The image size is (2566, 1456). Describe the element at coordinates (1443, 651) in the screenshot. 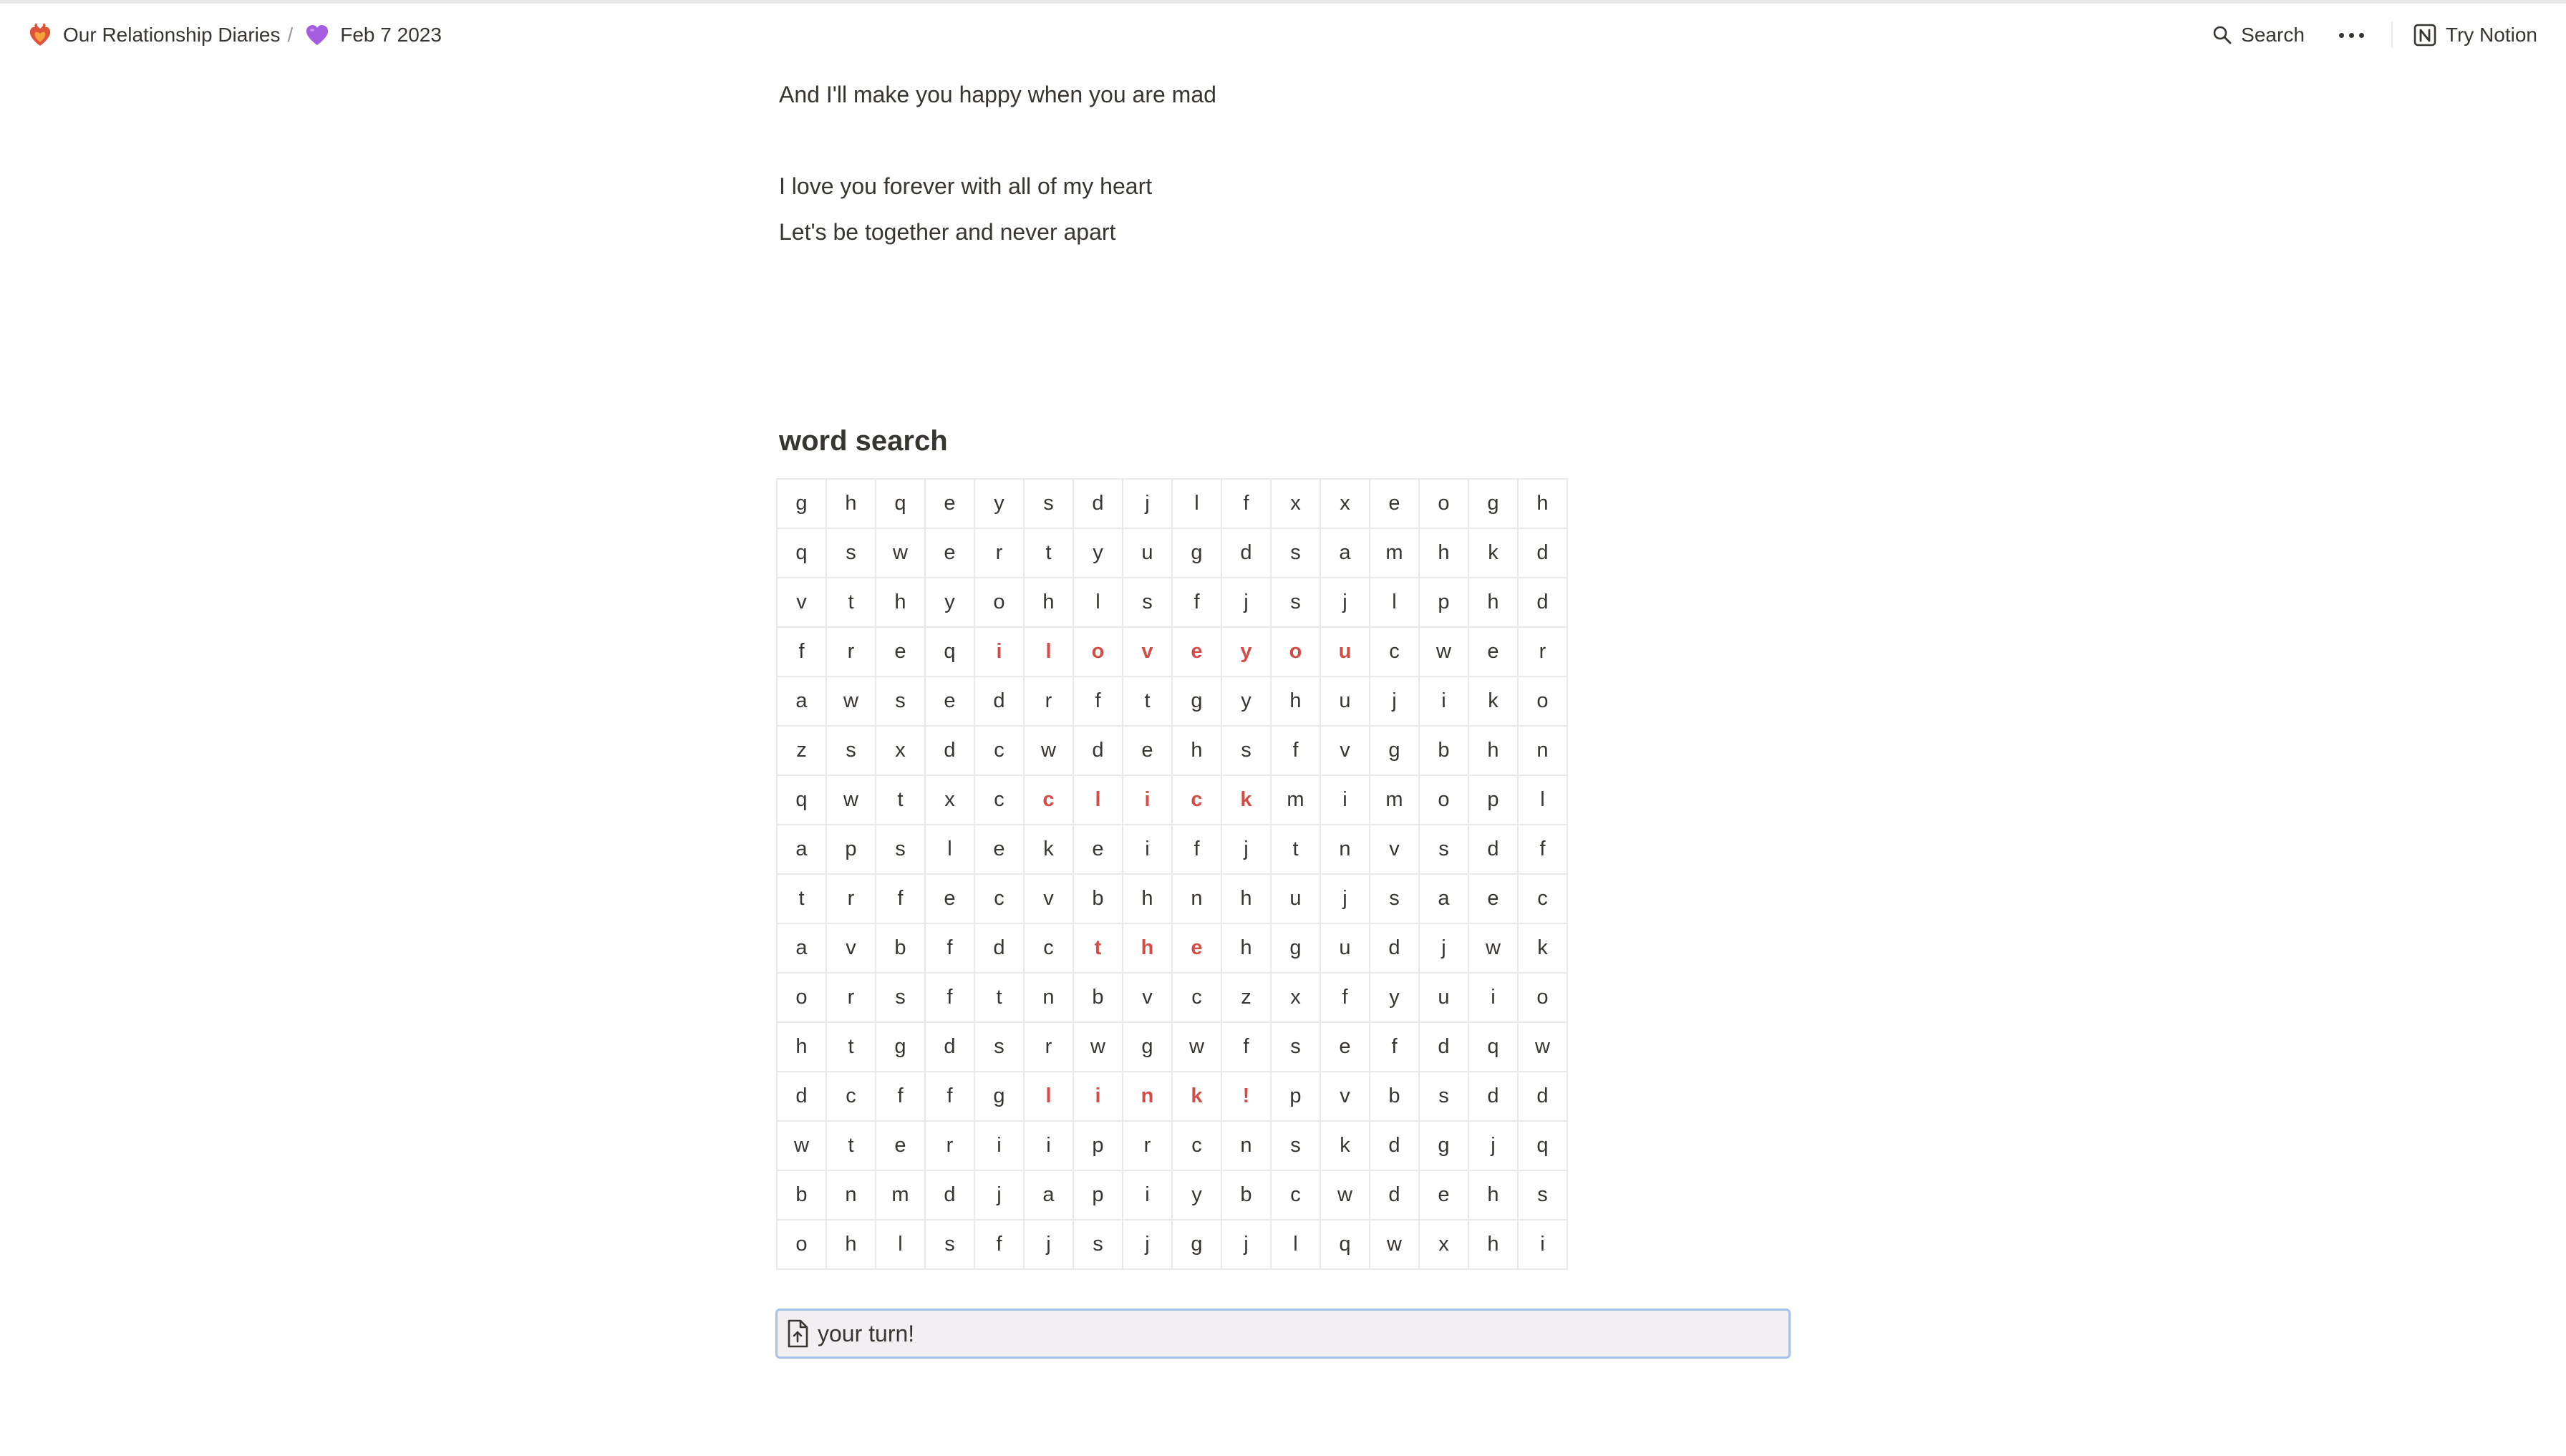

I see `grid-cell: w` at that location.